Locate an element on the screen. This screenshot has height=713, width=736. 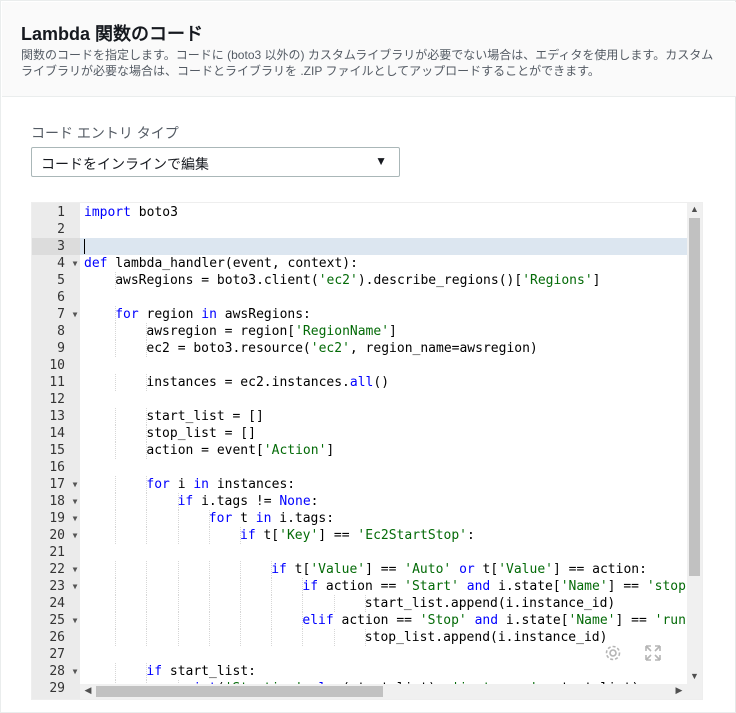
code-line: 24 start_list.append(i.instance_id) is located at coordinates (360, 603).